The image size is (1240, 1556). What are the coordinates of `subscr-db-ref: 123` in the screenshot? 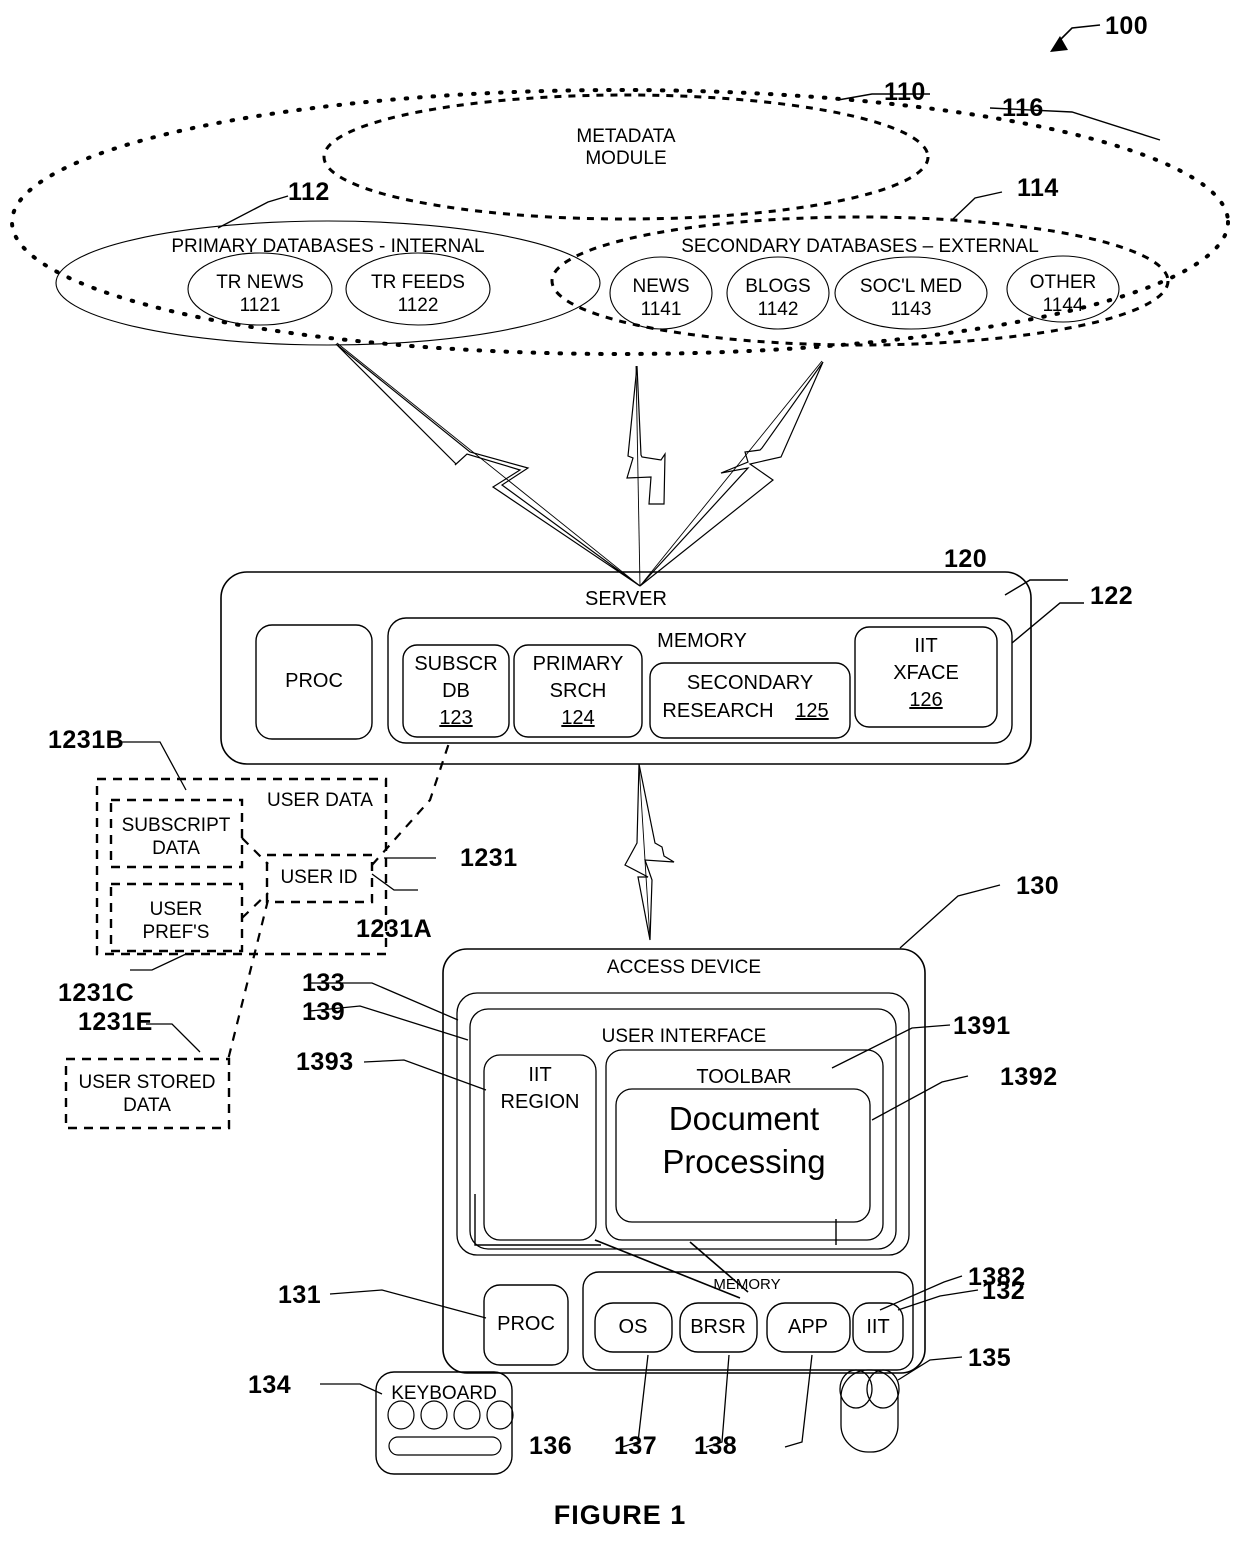 It's located at (456, 718).